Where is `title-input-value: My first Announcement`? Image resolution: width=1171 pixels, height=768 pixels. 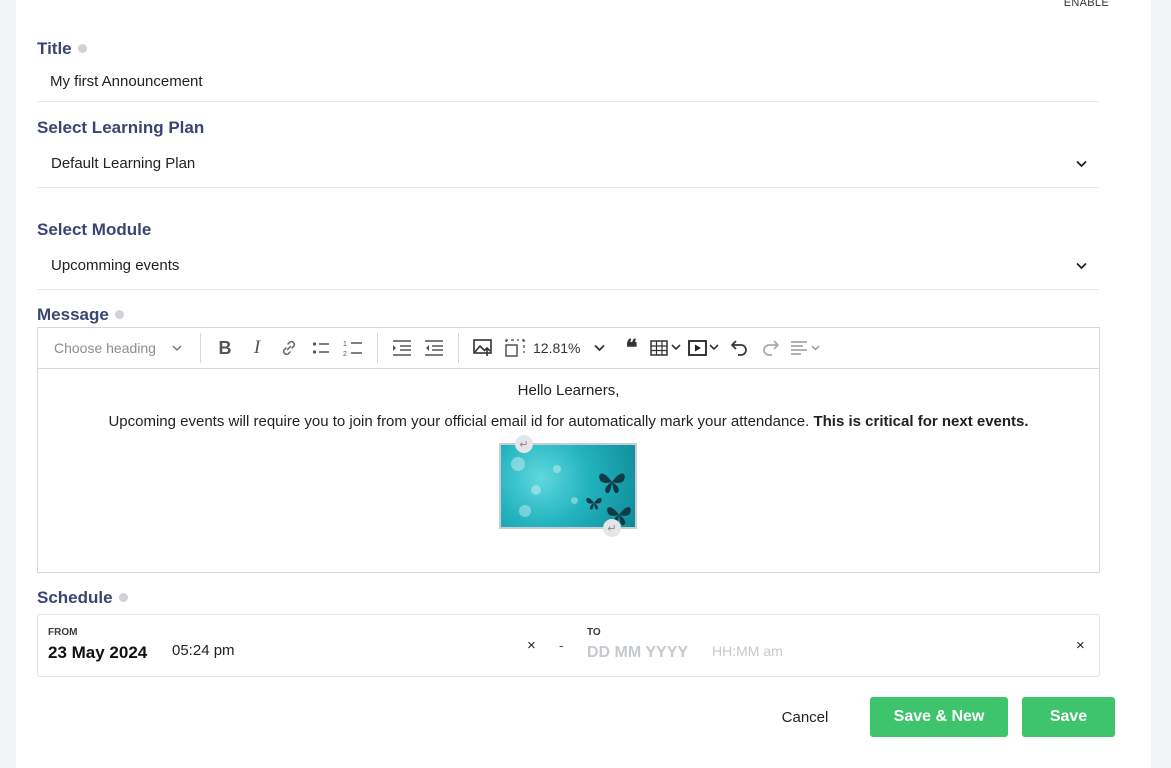 title-input-value: My first Announcement is located at coordinates (126, 81).